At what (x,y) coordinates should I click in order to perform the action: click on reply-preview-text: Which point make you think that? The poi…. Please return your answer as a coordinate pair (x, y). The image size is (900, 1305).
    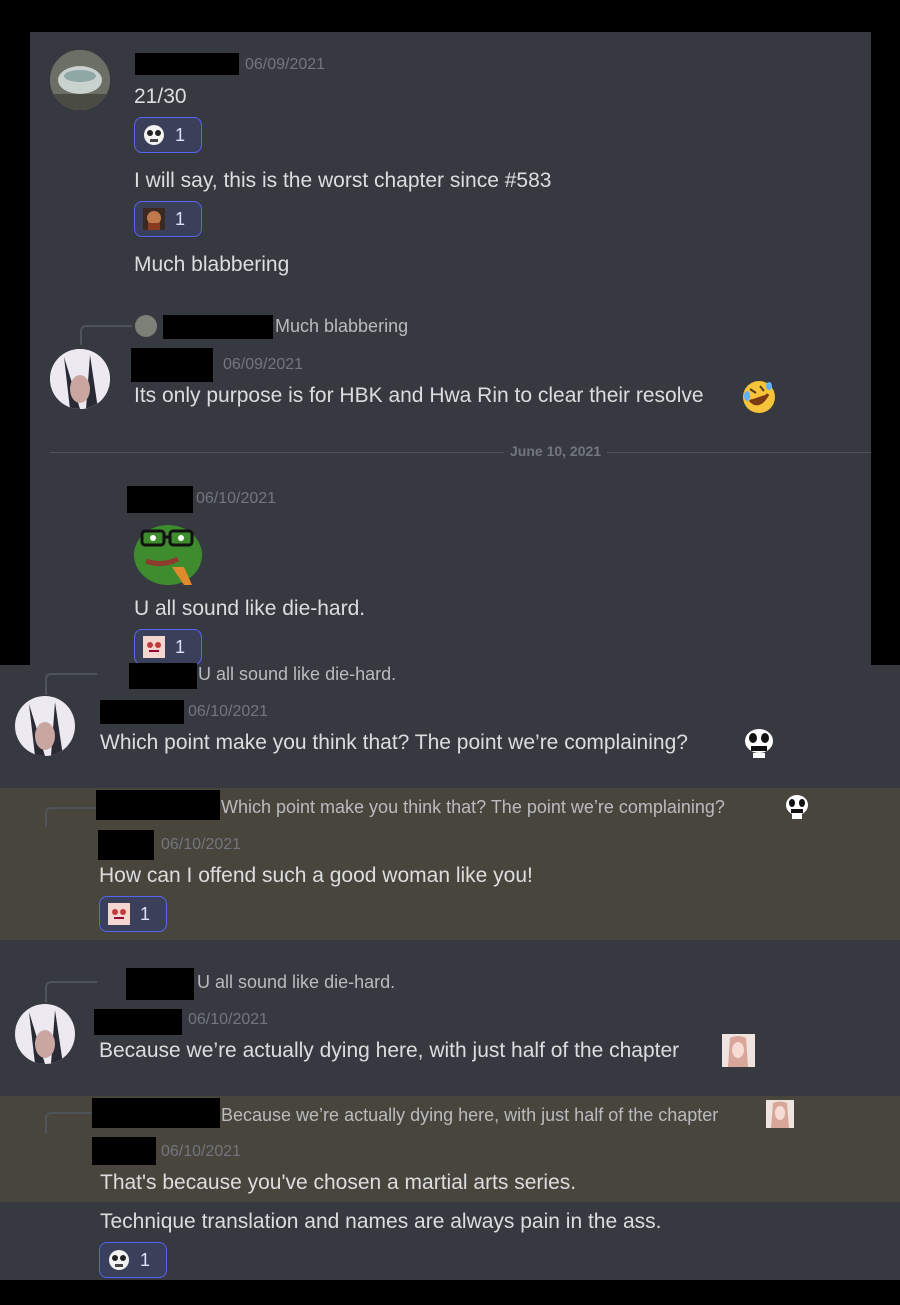
    Looking at the image, I should click on (473, 807).